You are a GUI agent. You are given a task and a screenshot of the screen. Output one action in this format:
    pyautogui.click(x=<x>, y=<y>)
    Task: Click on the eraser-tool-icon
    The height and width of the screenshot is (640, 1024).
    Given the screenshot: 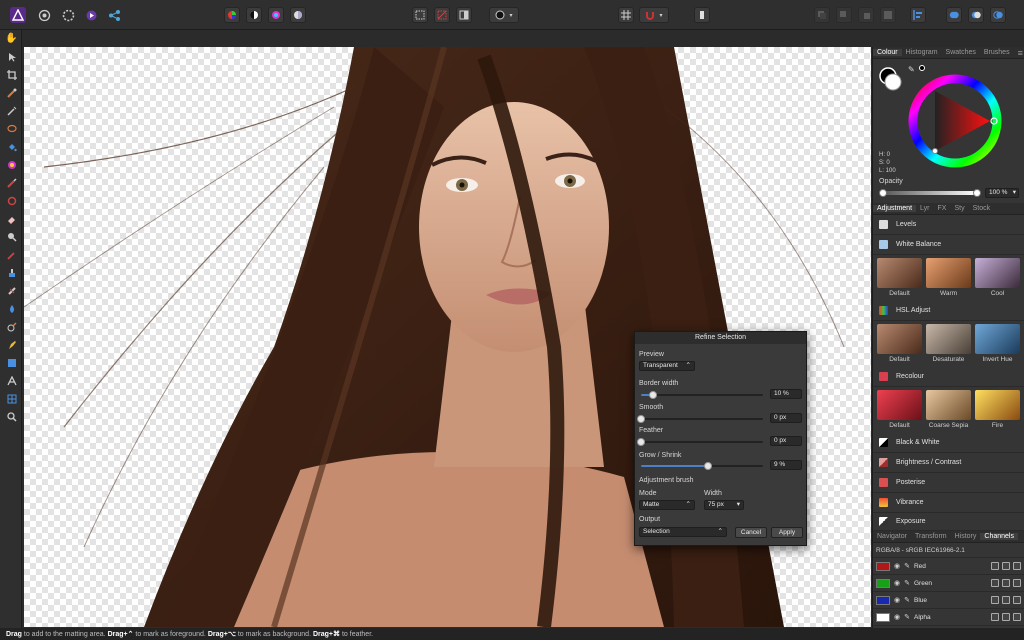 What is the action you would take?
    pyautogui.click(x=11, y=218)
    